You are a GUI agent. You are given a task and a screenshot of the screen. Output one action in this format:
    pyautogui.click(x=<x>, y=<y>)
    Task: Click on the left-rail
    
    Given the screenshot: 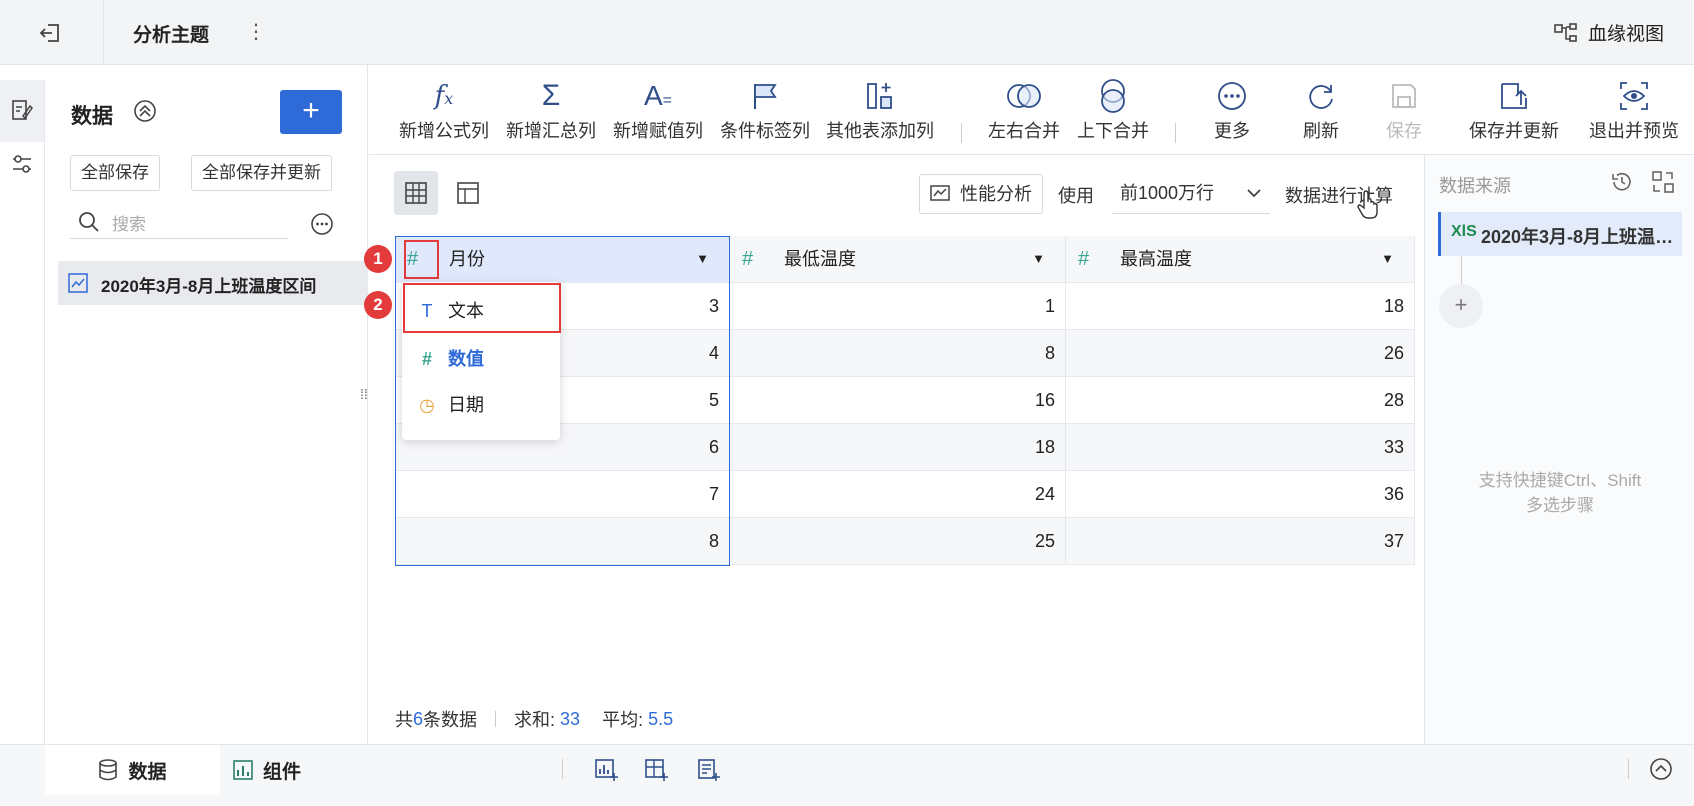 What is the action you would take?
    pyautogui.click(x=22, y=412)
    